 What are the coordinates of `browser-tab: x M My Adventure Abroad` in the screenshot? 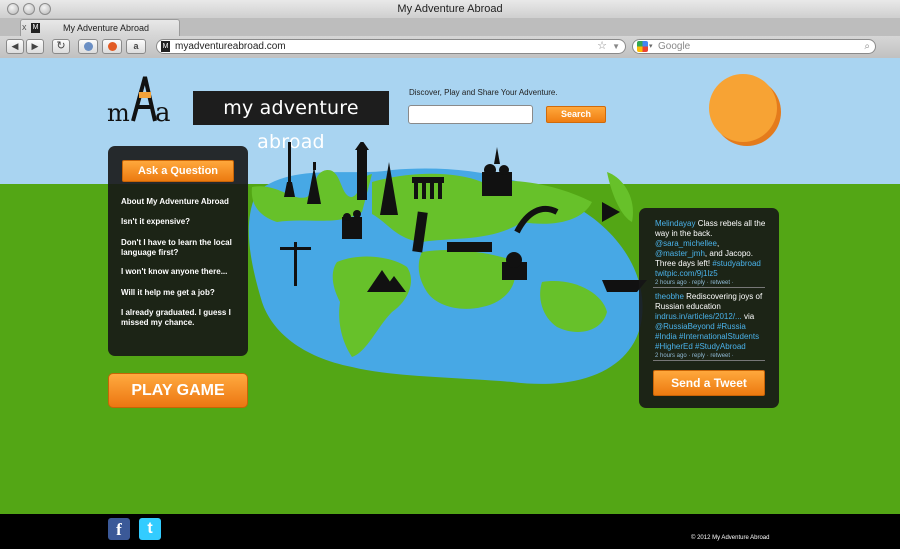 It's located at (100, 27).